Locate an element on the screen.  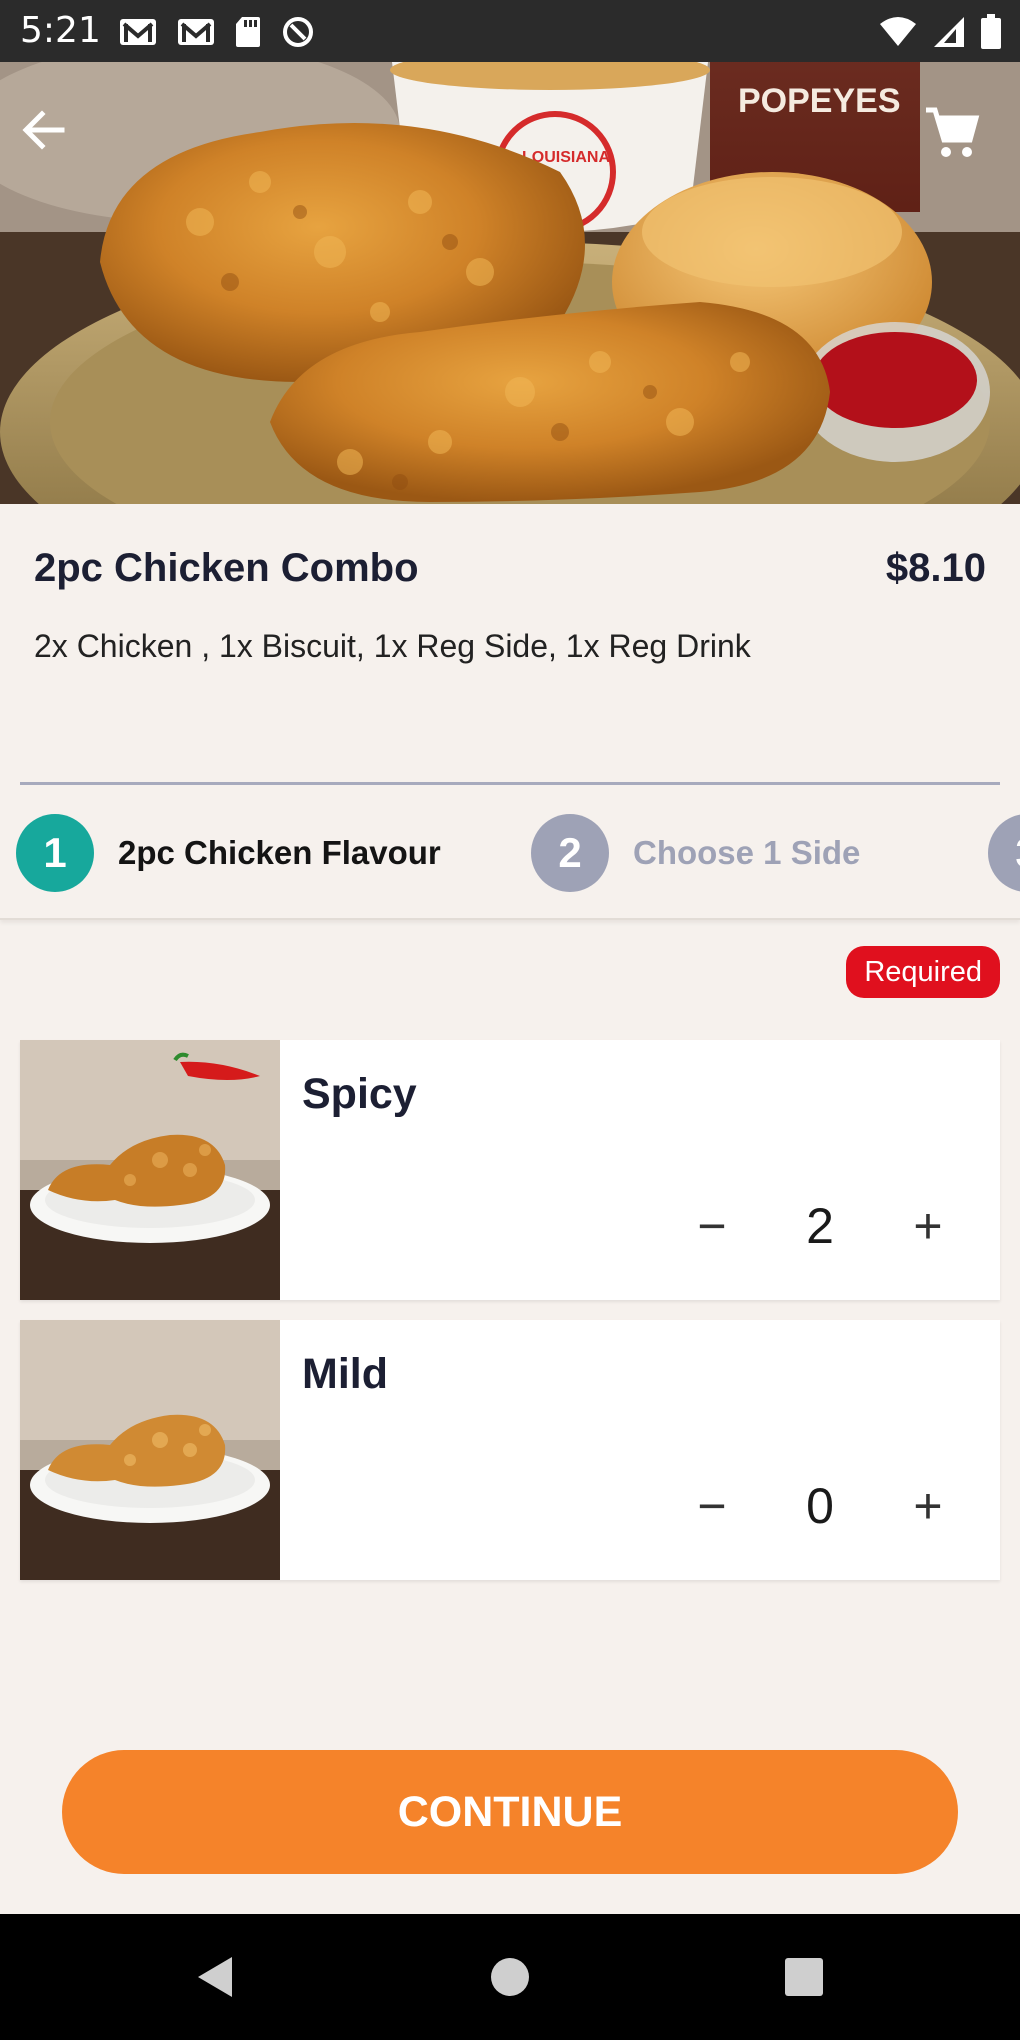
required-badge: Required is located at coordinates (923, 972).